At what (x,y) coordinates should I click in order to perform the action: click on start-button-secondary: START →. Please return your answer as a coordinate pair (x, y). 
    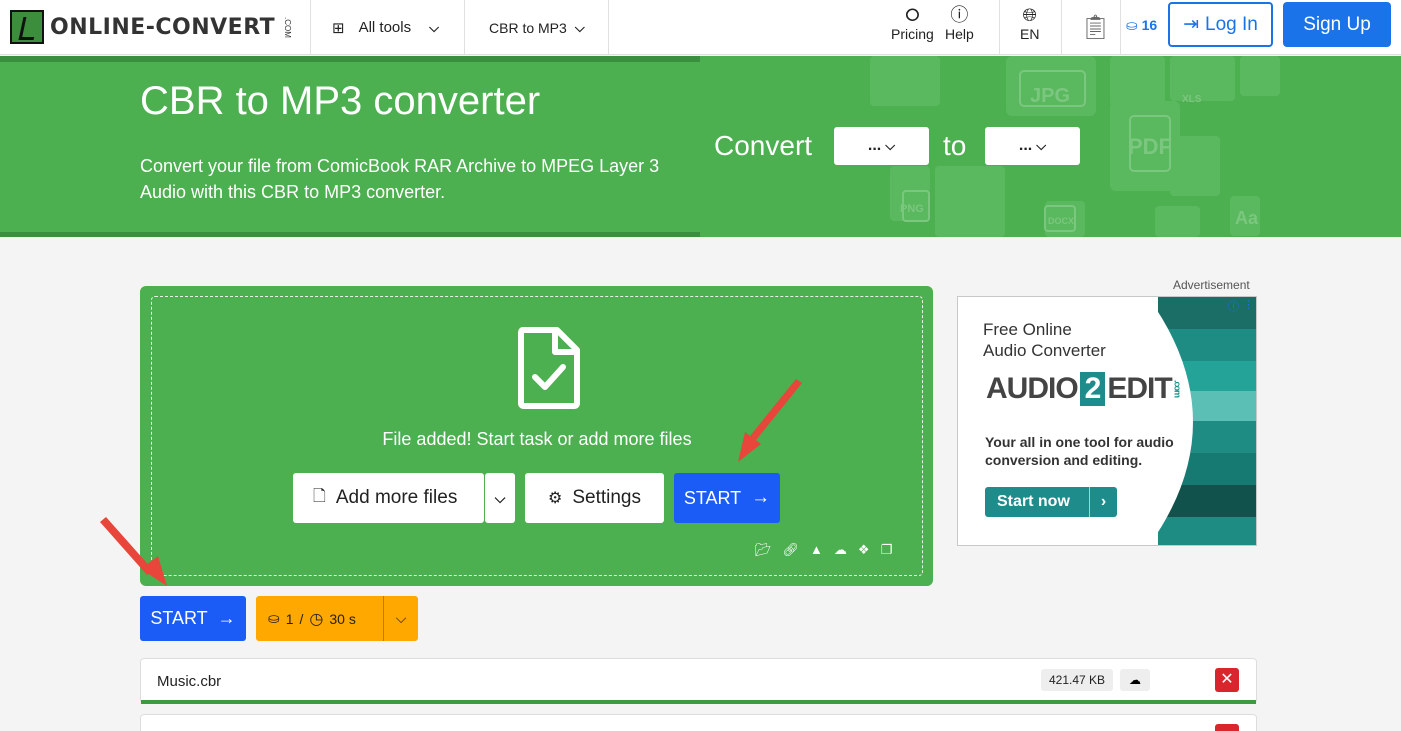
    Looking at the image, I should click on (193, 618).